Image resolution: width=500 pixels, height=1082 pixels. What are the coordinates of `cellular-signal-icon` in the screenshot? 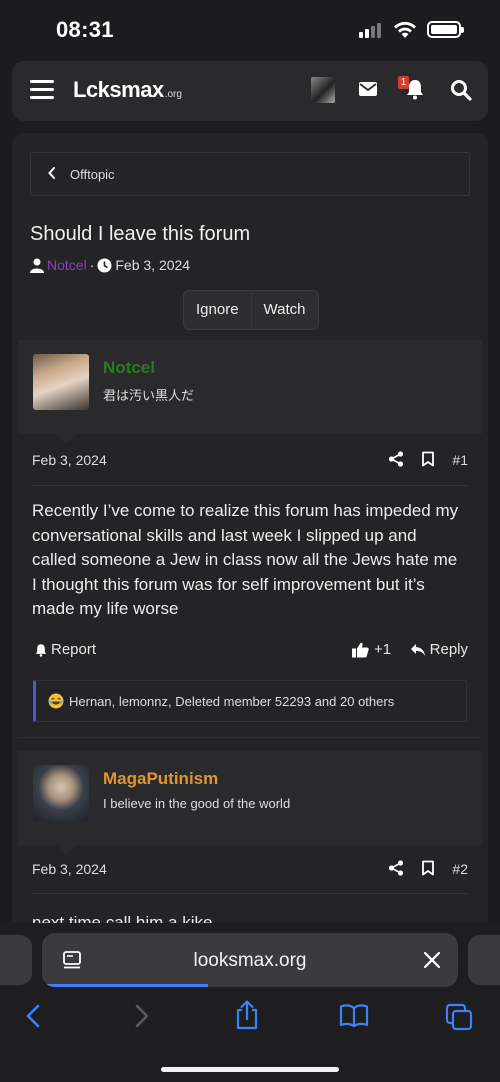 It's located at (371, 30).